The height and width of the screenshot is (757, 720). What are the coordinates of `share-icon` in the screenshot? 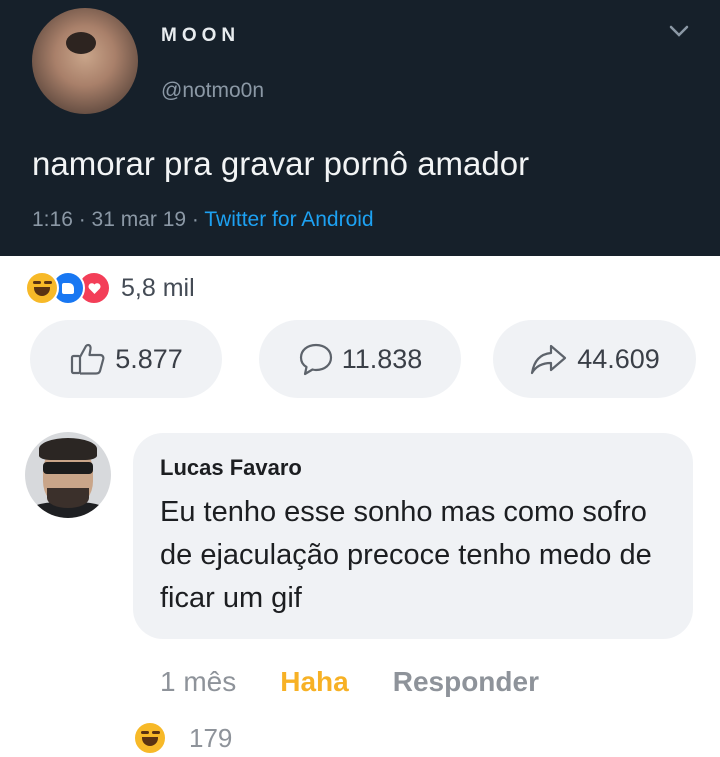 It's located at (549, 359).